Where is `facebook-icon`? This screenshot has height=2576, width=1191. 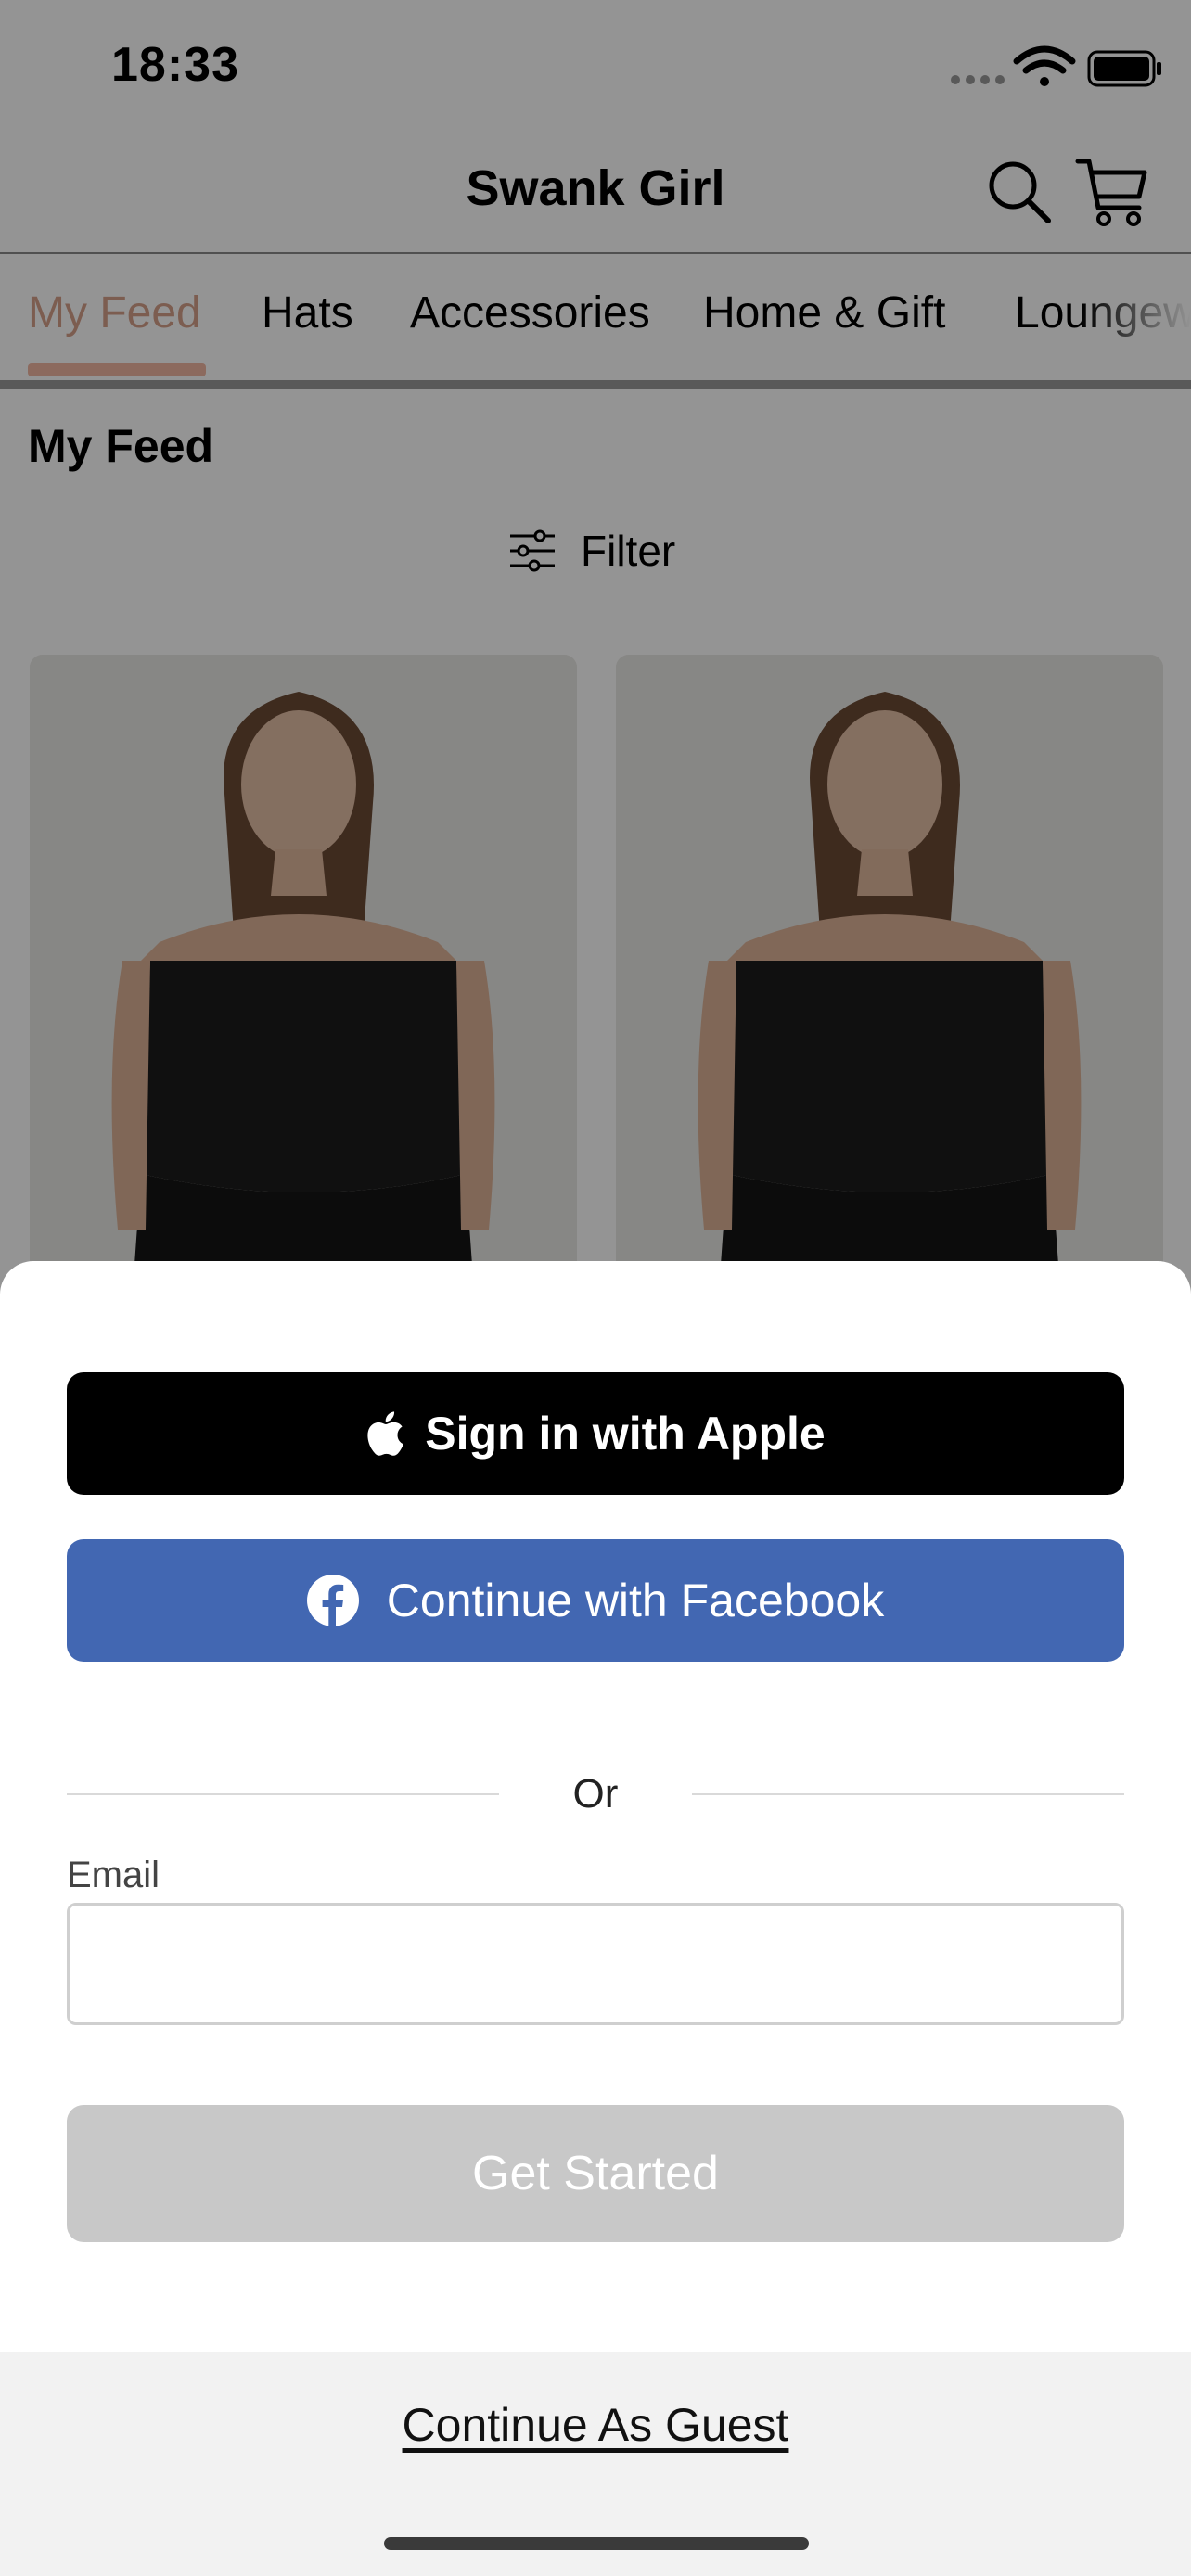 facebook-icon is located at coordinates (332, 1600).